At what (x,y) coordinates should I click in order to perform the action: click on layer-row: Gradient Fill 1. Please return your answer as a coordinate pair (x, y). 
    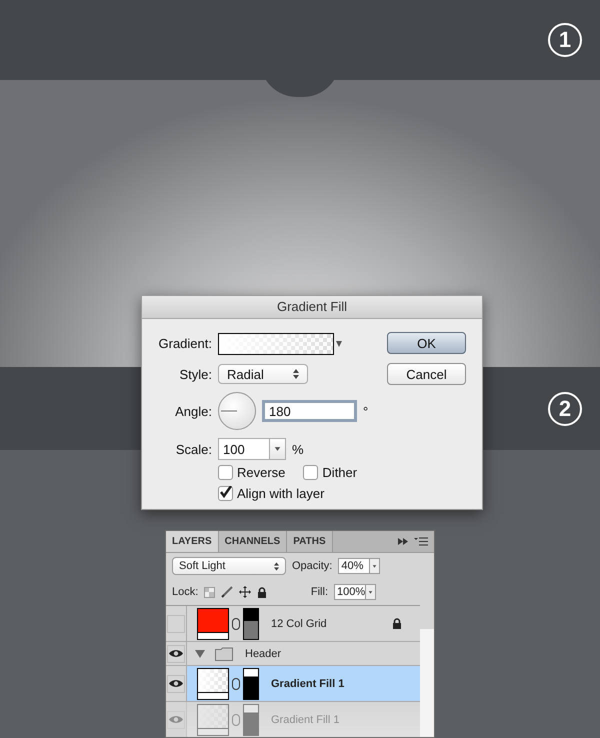
    Looking at the image, I should click on (293, 684).